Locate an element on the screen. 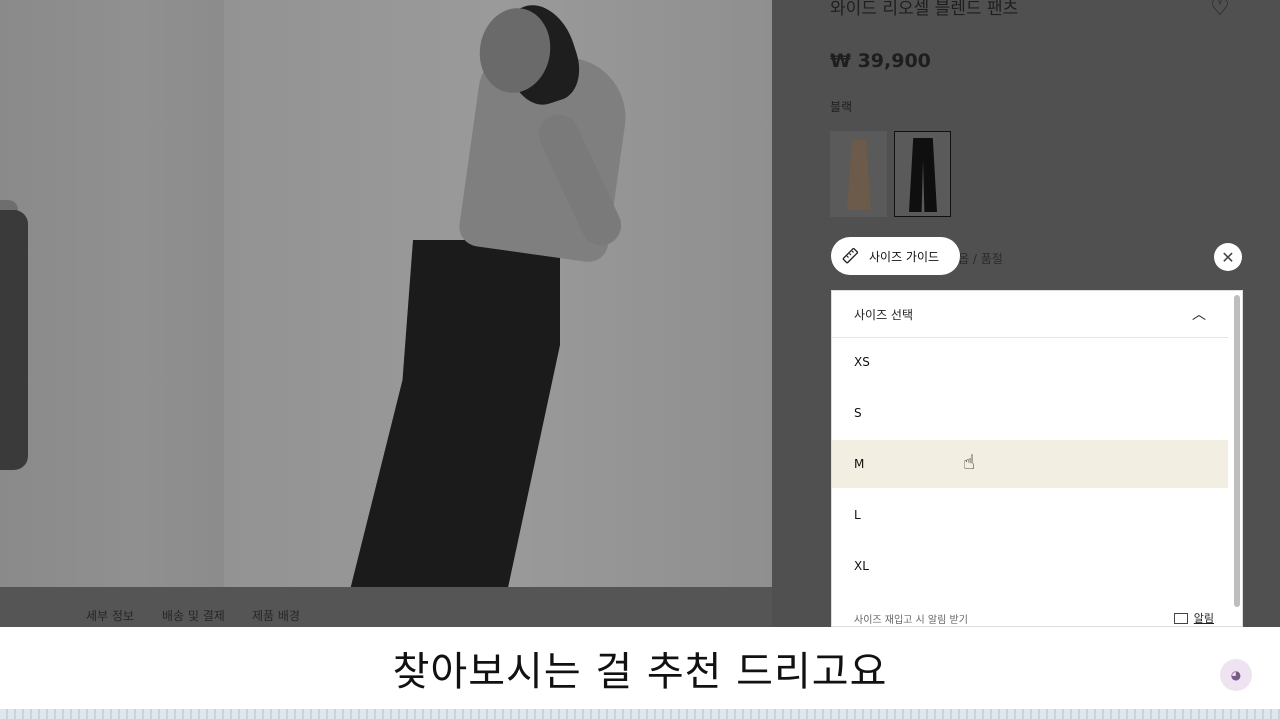 The image size is (1280, 719). color-swatch-black is located at coordinates (922, 174).